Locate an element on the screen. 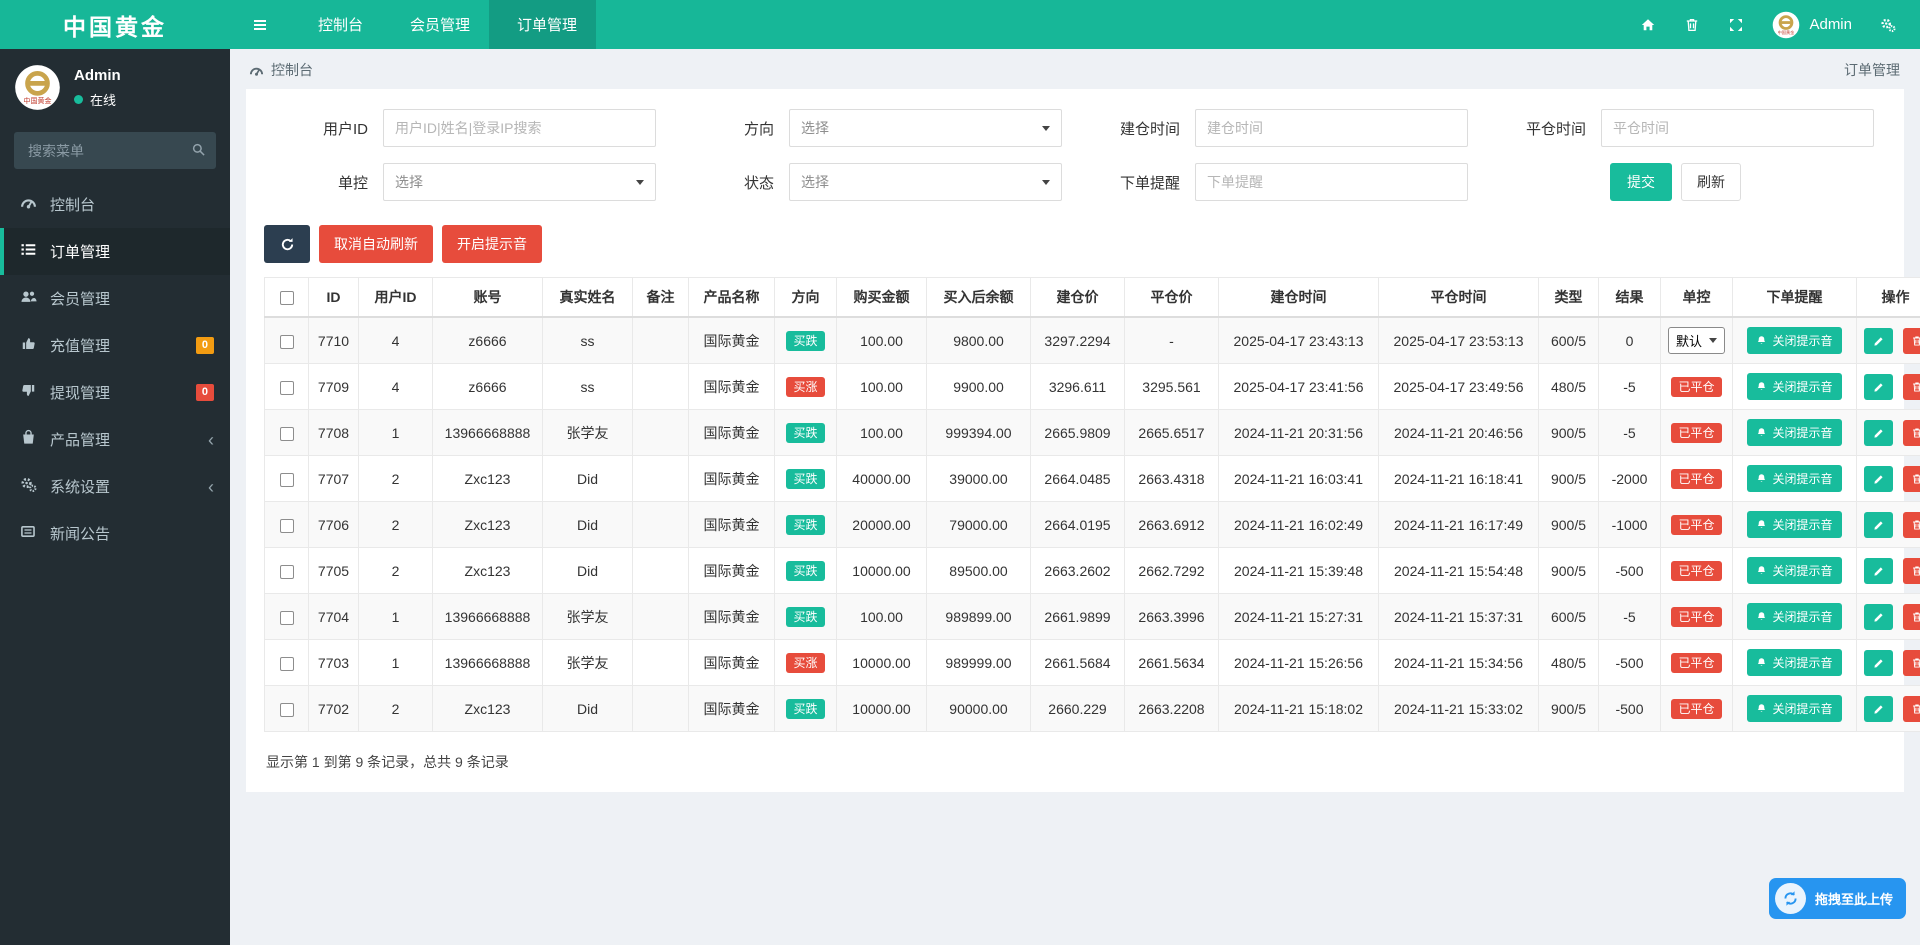 The image size is (1920, 945). status-select: 选择 is located at coordinates (925, 182).